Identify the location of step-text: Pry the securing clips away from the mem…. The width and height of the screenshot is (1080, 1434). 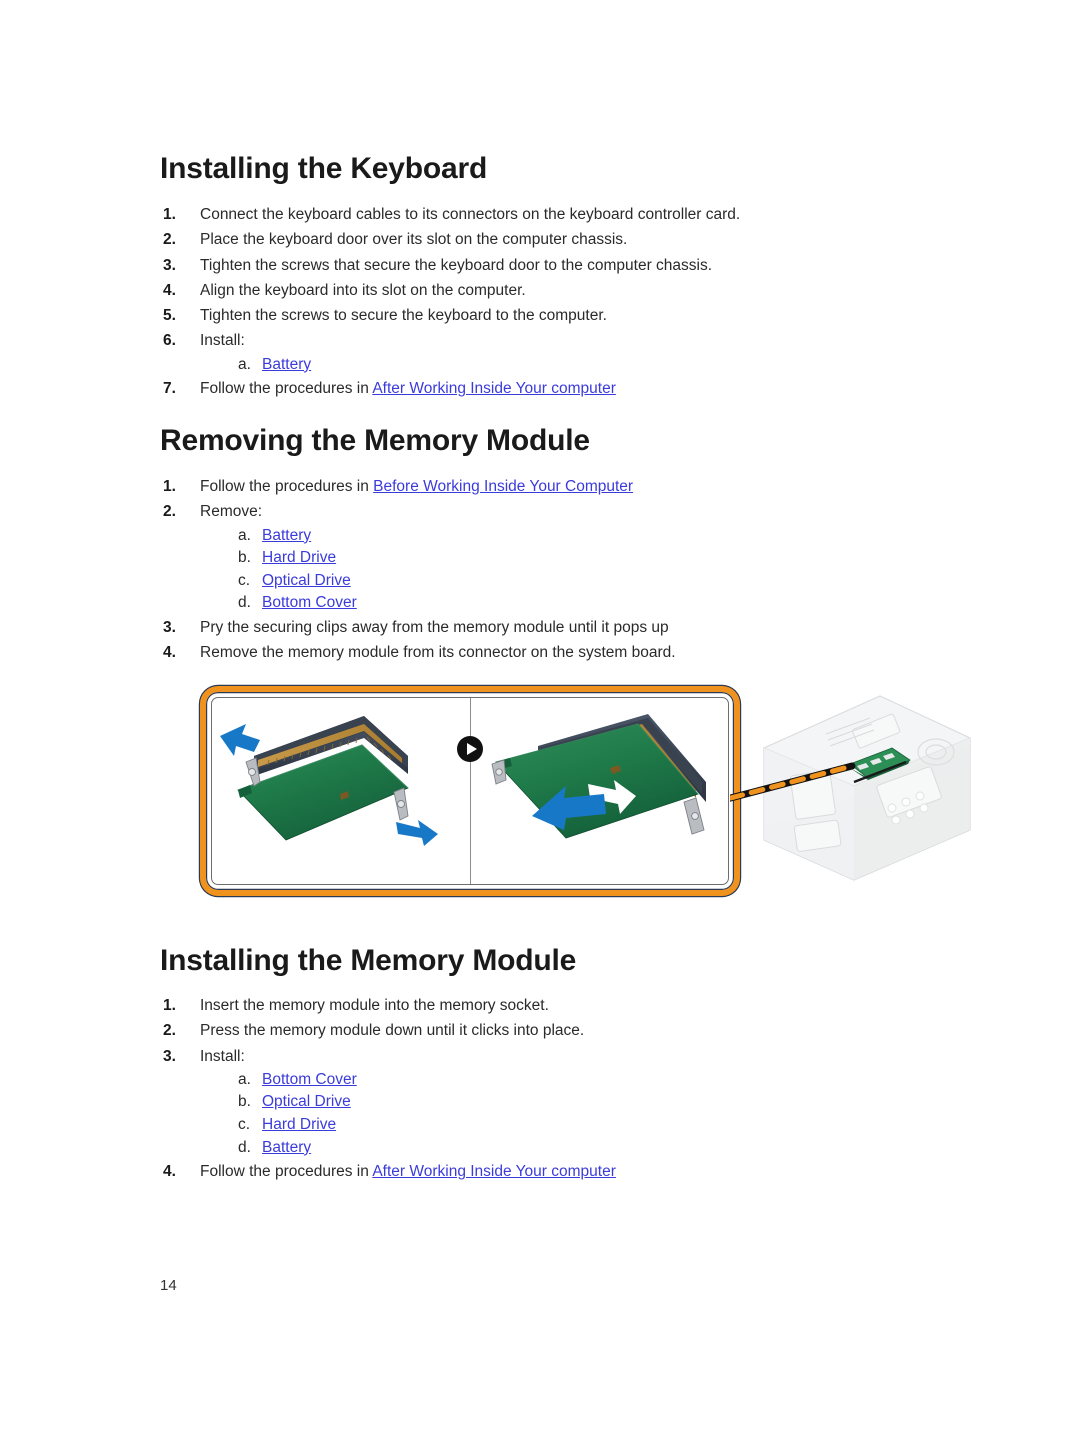
(434, 627).